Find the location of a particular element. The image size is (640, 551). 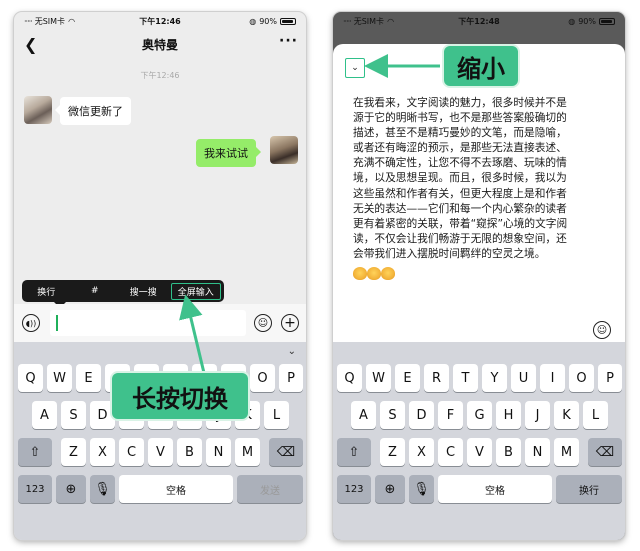

key-j: J is located at coordinates (537, 415).